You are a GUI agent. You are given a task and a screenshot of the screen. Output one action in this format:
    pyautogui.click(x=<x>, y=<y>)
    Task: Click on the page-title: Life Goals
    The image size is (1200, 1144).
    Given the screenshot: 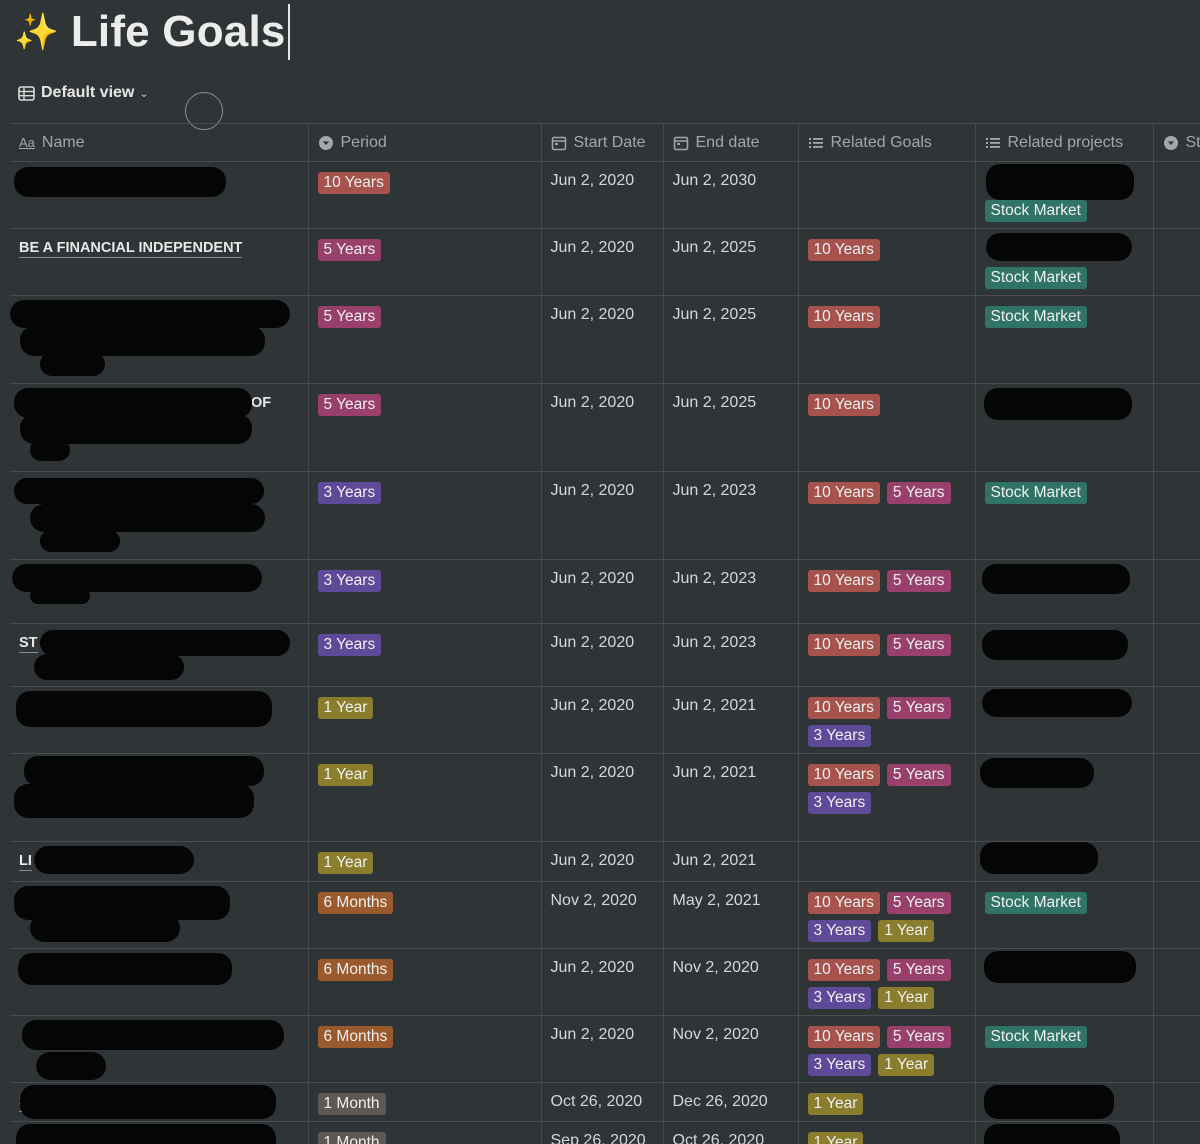 What is the action you would take?
    pyautogui.click(x=178, y=32)
    